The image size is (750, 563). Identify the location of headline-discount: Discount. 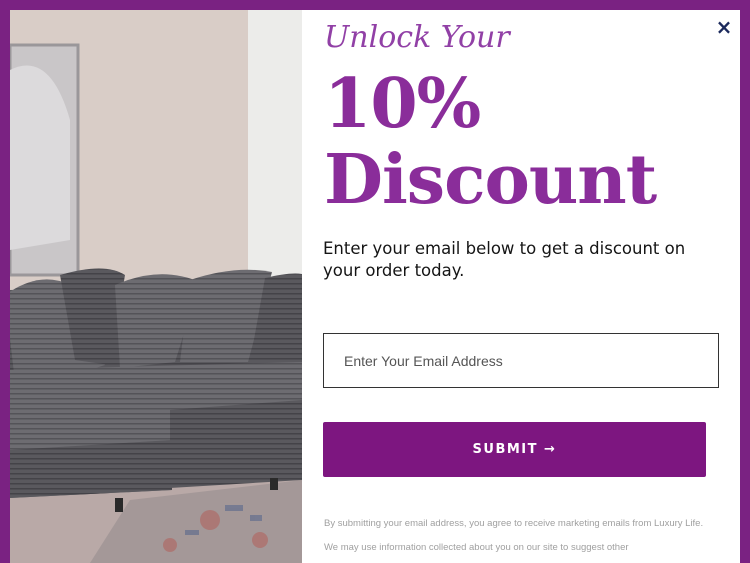
(490, 180).